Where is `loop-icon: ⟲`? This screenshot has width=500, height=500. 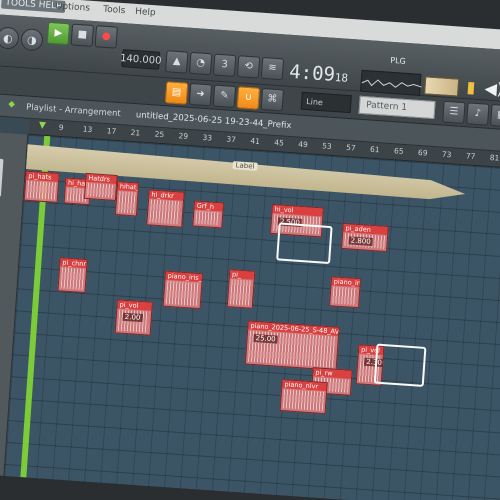 loop-icon: ⟲ is located at coordinates (248, 66).